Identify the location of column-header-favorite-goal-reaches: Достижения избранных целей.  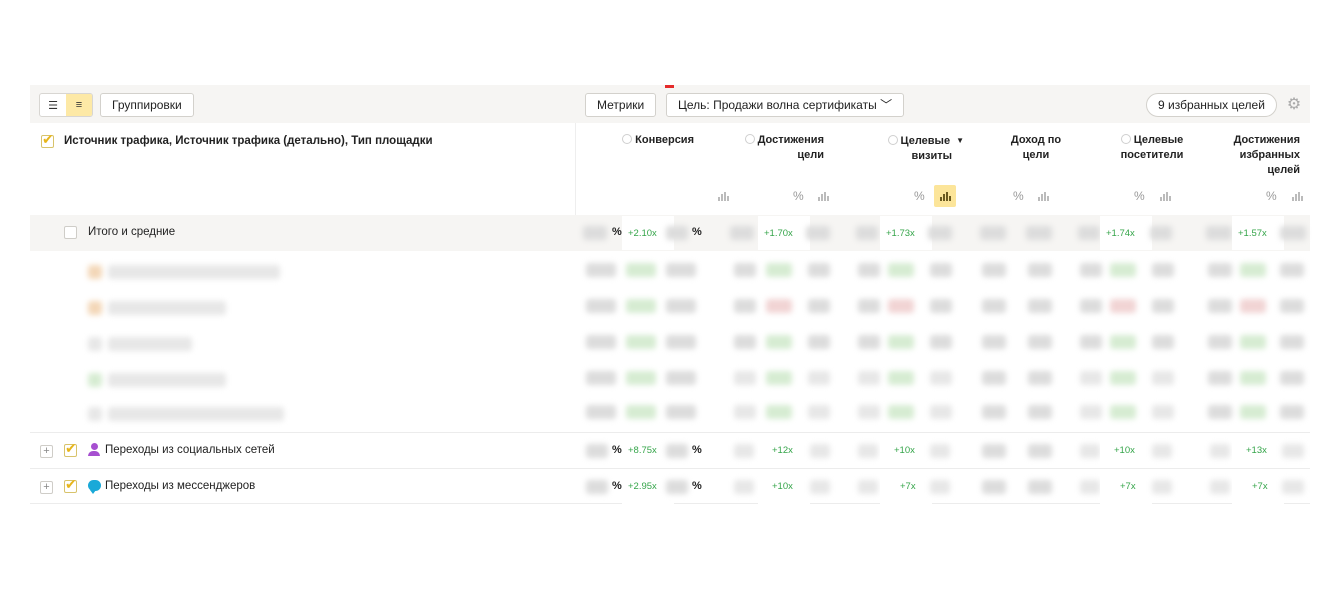
(1258, 155).